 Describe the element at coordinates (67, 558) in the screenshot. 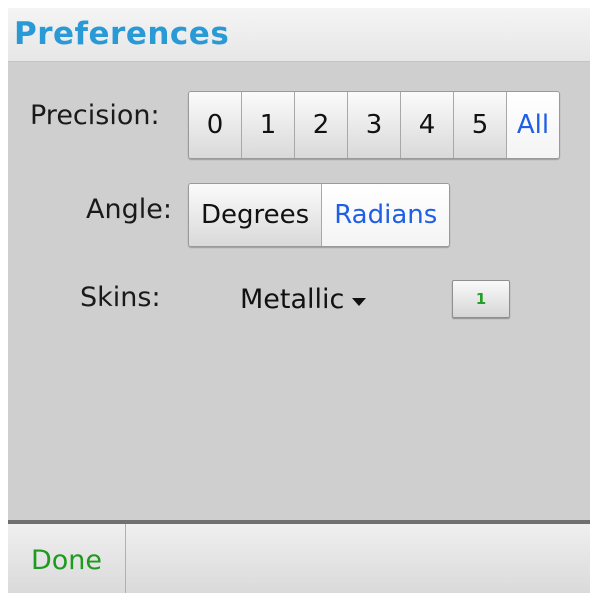

I see `done-button: Done` at that location.